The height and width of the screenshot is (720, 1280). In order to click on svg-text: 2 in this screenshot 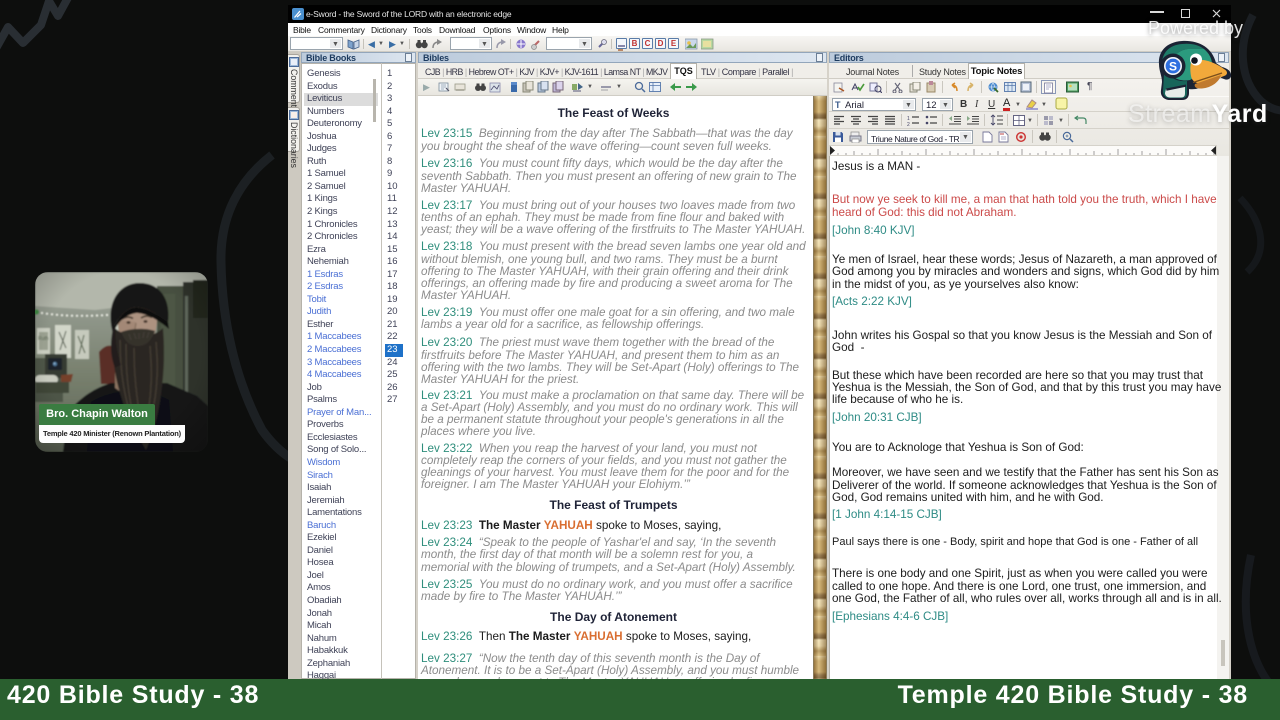, I will do `click(908, 124)`.